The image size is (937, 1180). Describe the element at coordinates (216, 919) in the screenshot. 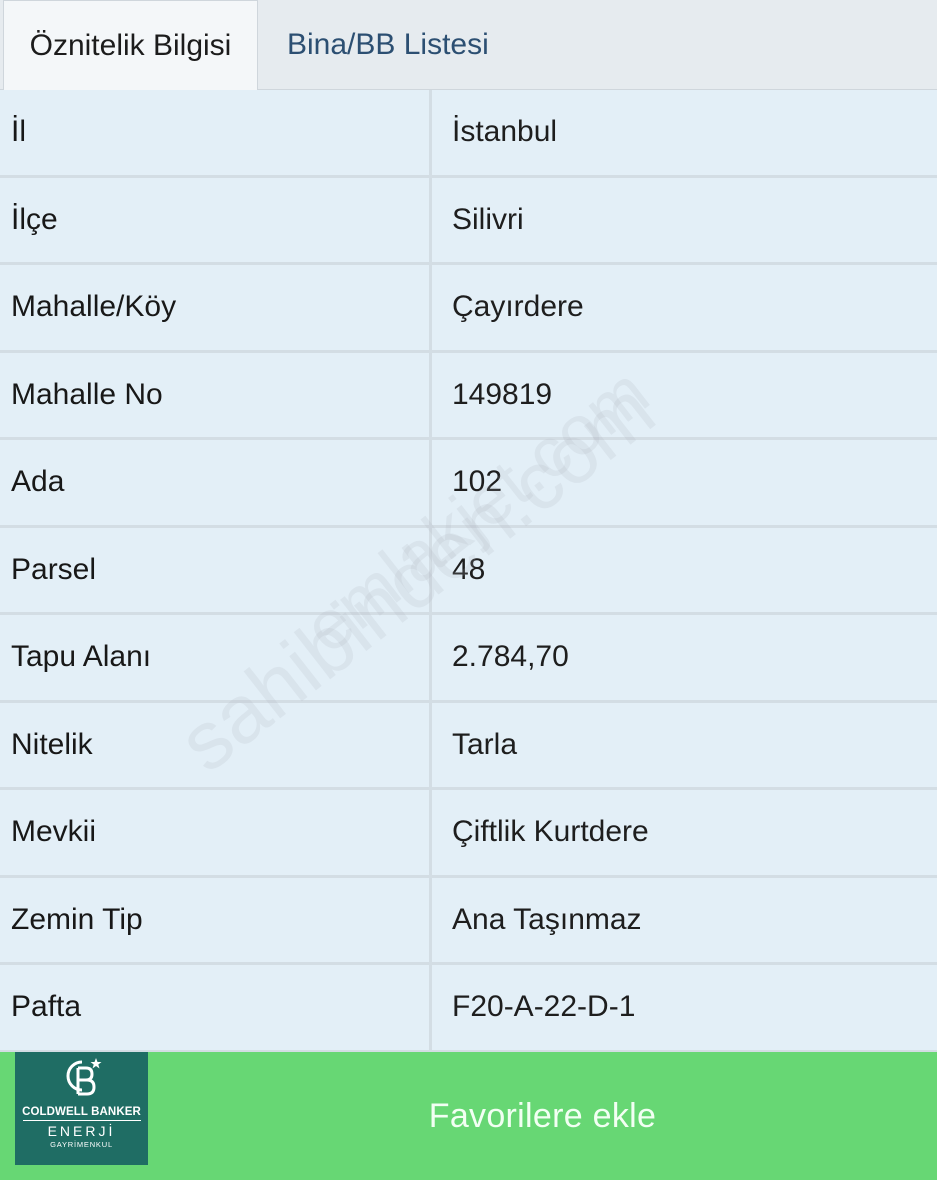

I see `row-key: Zemin Tip` at that location.